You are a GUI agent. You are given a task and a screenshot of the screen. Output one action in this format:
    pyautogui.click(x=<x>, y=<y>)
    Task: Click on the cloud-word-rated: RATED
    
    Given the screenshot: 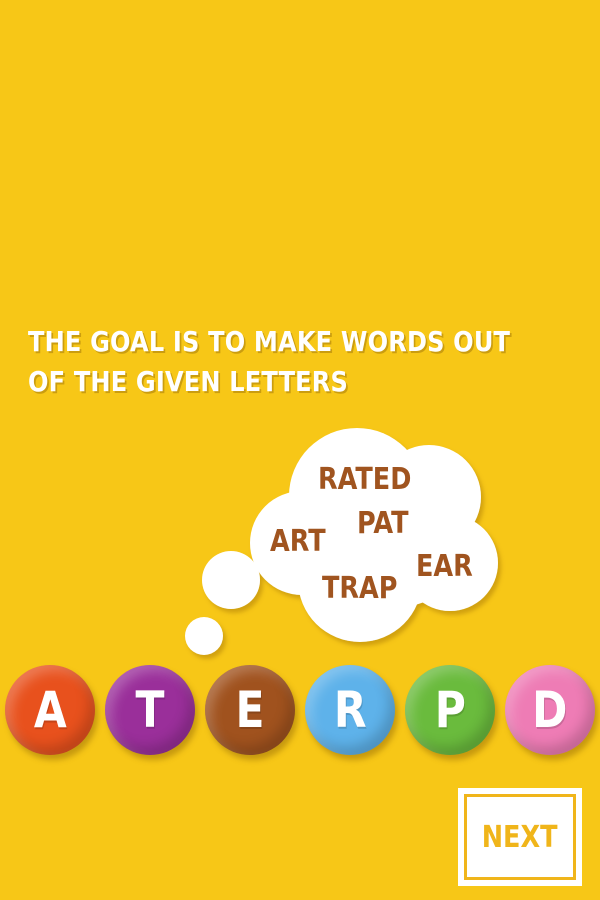 What is the action you would take?
    pyautogui.click(x=365, y=479)
    